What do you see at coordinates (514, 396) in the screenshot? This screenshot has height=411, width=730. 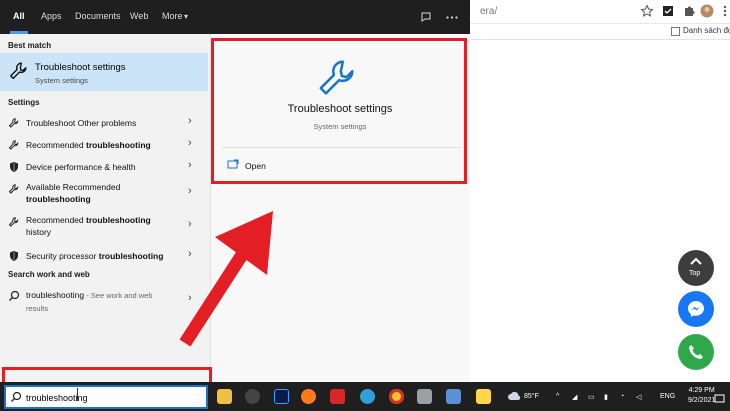 I see `weather-icon` at bounding box center [514, 396].